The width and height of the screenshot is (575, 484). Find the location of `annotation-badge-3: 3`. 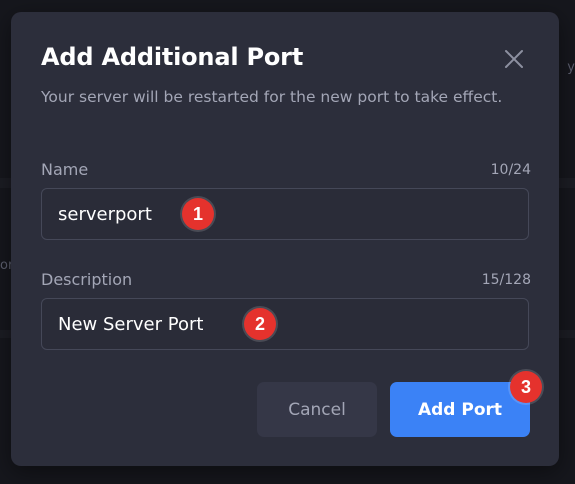

annotation-badge-3: 3 is located at coordinates (526, 387).